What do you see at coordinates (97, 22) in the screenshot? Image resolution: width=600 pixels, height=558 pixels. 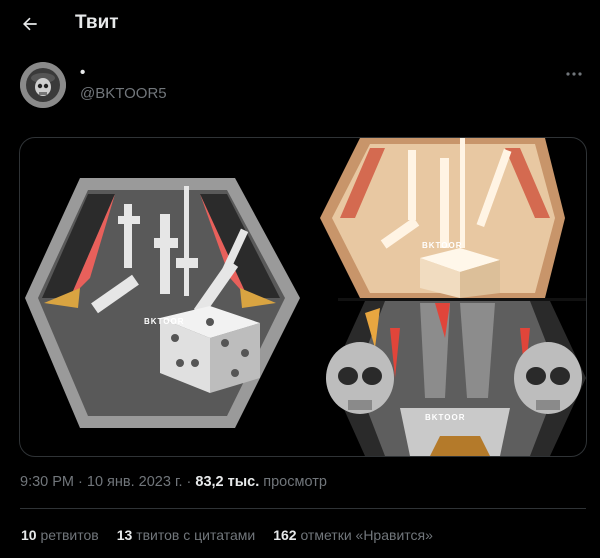 I see `page-title: Твит` at bounding box center [97, 22].